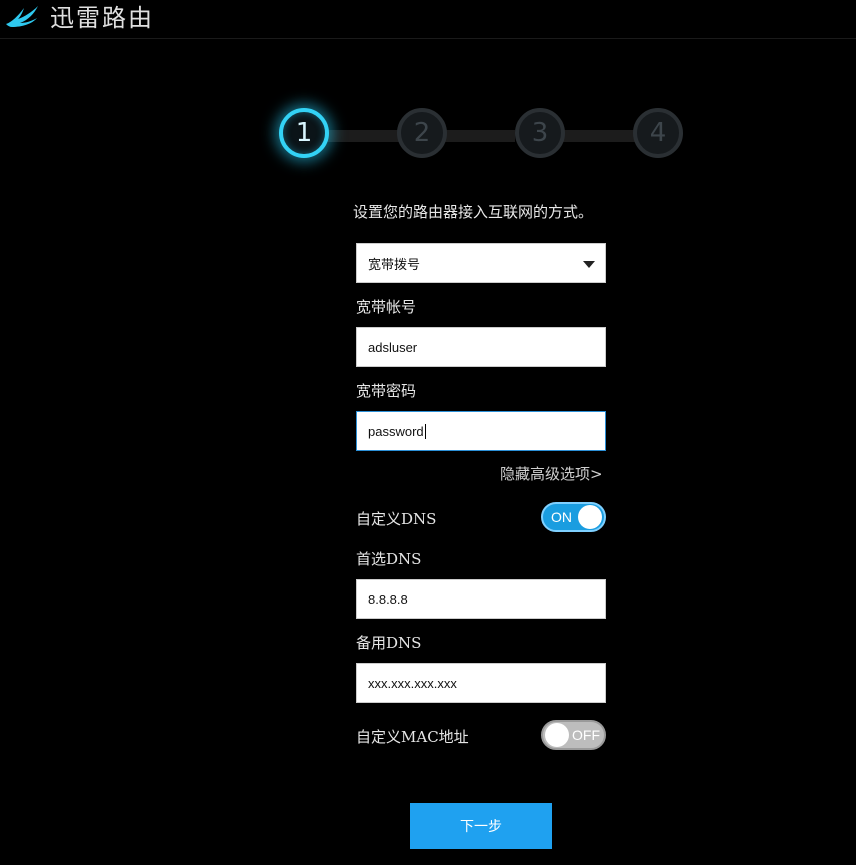  I want to click on title-bar: 迅雷路由, so click(428, 19).